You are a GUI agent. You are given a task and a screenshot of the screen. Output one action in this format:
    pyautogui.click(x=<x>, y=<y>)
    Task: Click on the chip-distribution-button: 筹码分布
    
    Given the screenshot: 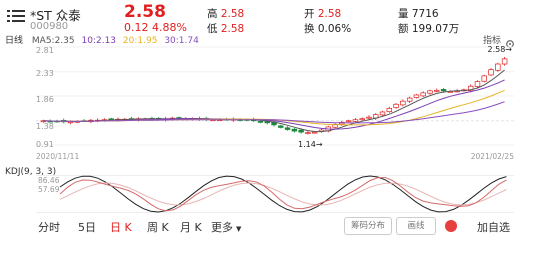 What is the action you would take?
    pyautogui.click(x=368, y=226)
    